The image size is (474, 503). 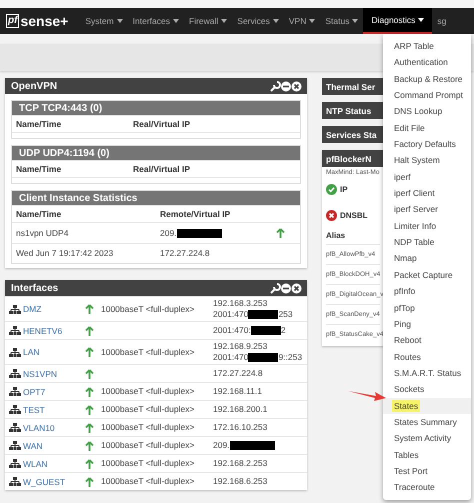 What do you see at coordinates (427, 62) in the screenshot?
I see `menu-item: Authentication` at bounding box center [427, 62].